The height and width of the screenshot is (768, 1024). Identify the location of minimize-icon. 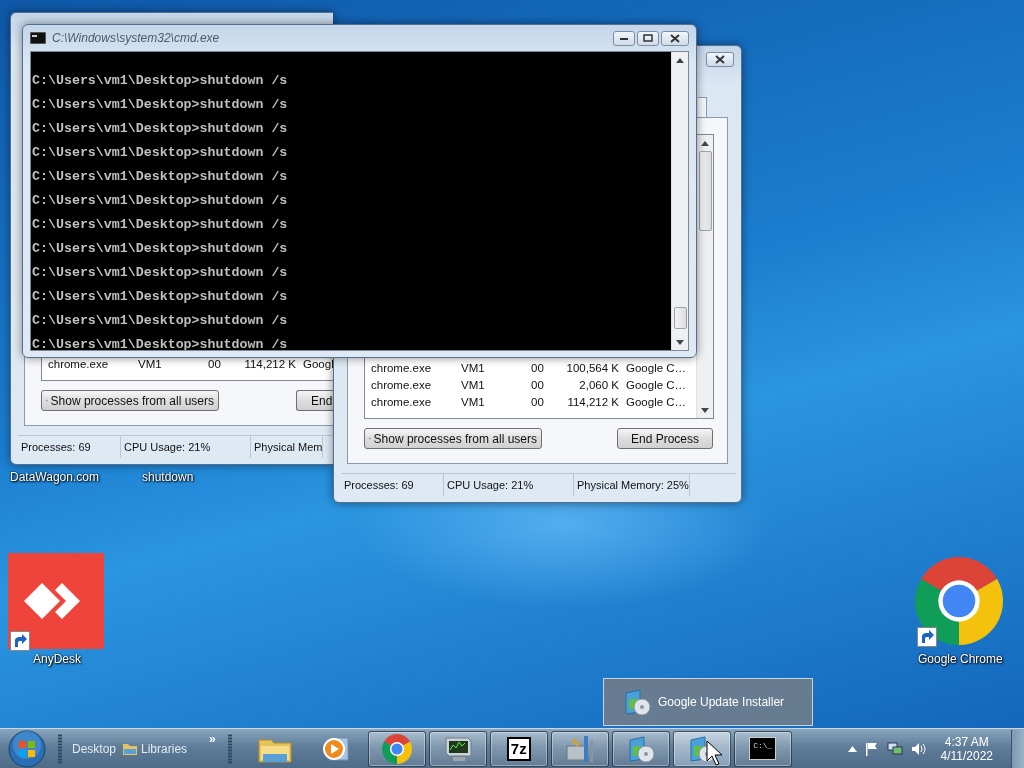
(624, 38).